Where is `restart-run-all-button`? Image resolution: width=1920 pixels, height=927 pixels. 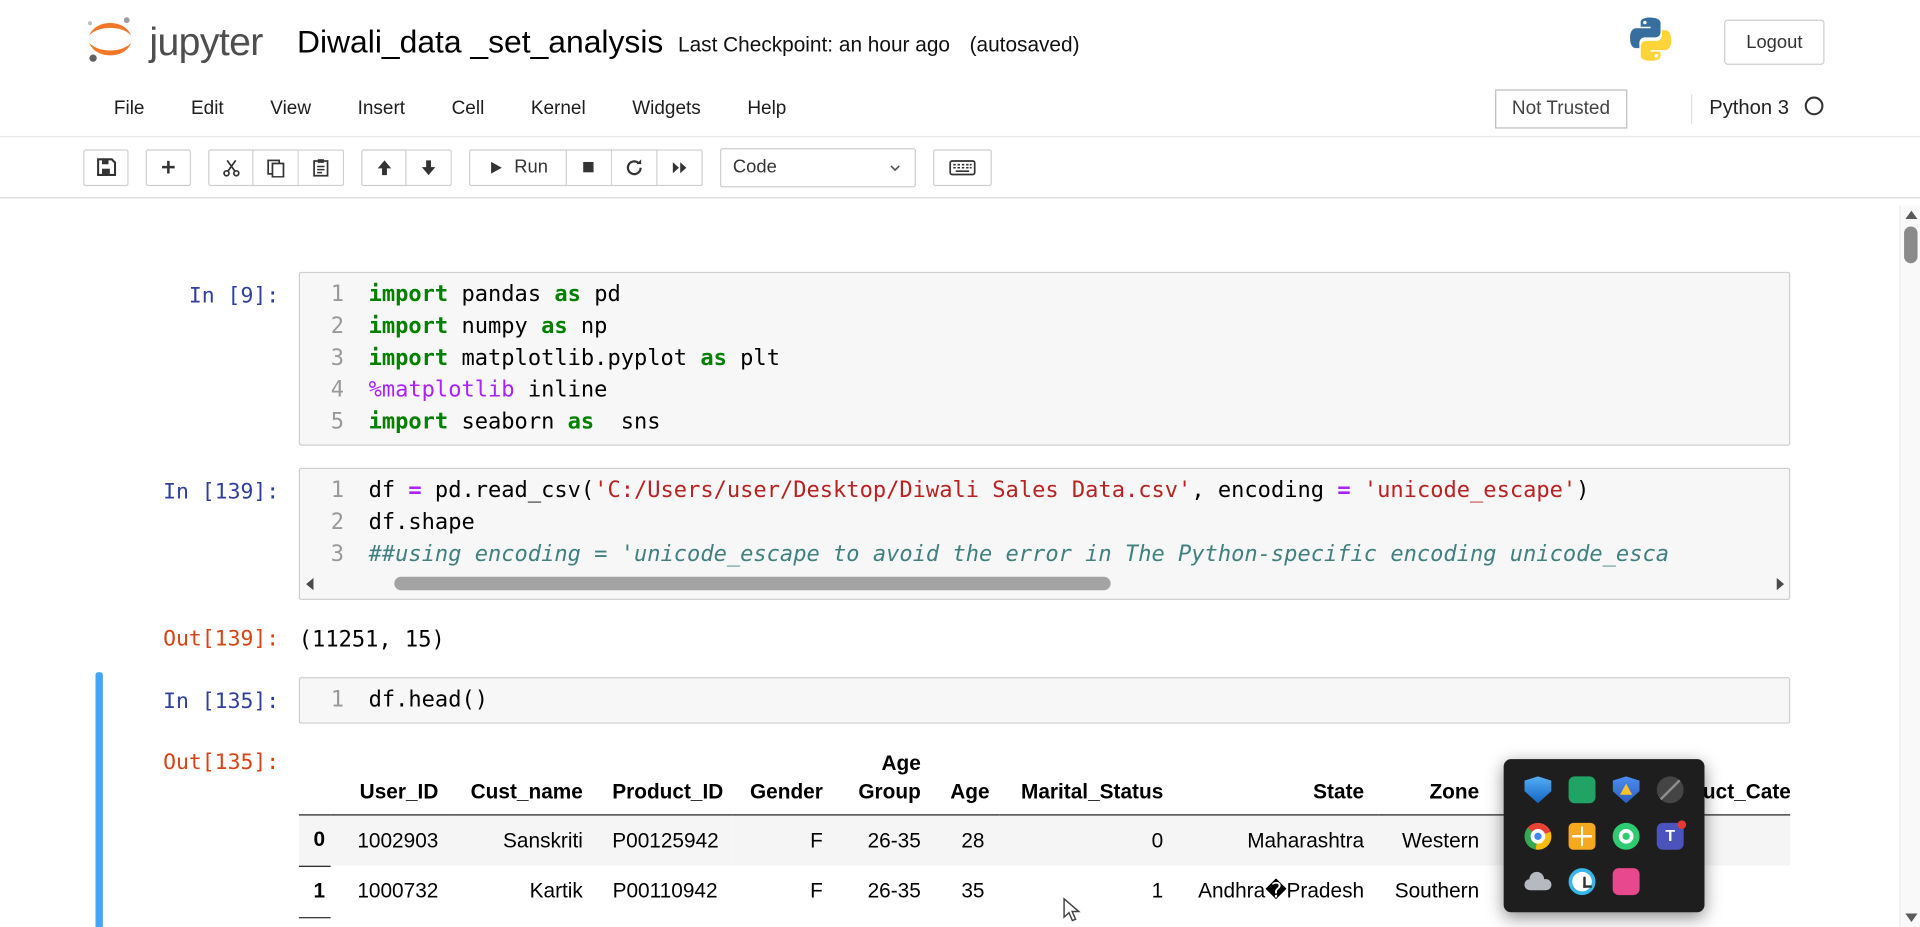
restart-run-all-button is located at coordinates (679, 167).